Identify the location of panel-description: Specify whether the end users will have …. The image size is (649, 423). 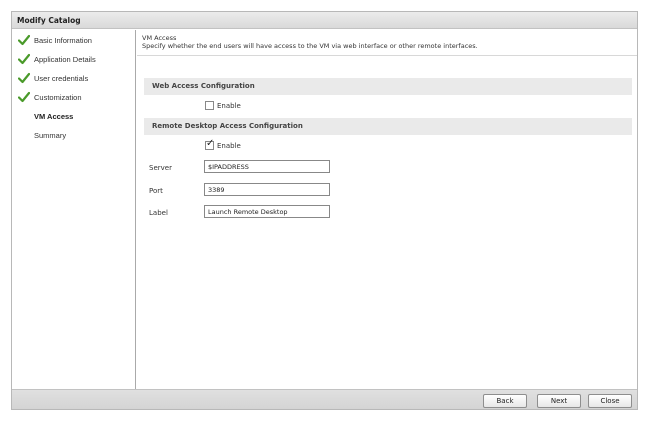
(310, 46).